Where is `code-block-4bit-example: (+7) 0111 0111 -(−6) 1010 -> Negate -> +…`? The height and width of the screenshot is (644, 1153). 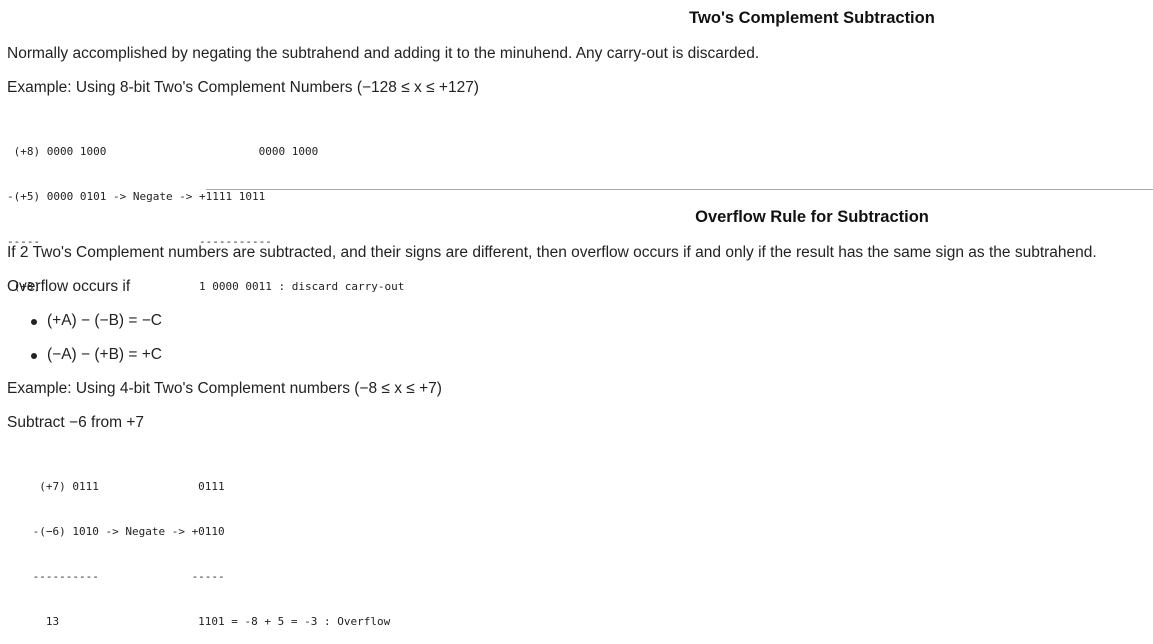
code-block-4bit-example: (+7) 0111 0111 -(−6) 1010 -> Negate -> +… is located at coordinates (208, 546).